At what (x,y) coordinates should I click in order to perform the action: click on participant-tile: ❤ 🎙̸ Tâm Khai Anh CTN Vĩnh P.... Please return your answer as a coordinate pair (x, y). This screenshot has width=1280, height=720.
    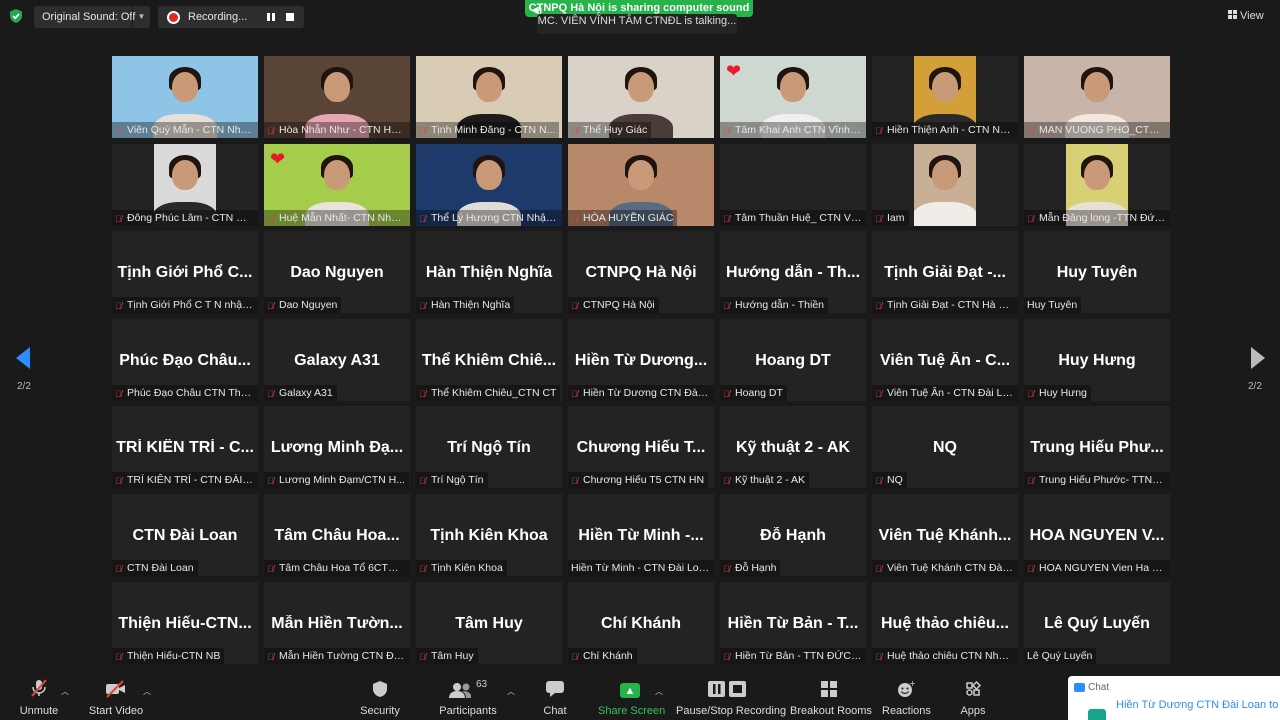
    Looking at the image, I should click on (793, 97).